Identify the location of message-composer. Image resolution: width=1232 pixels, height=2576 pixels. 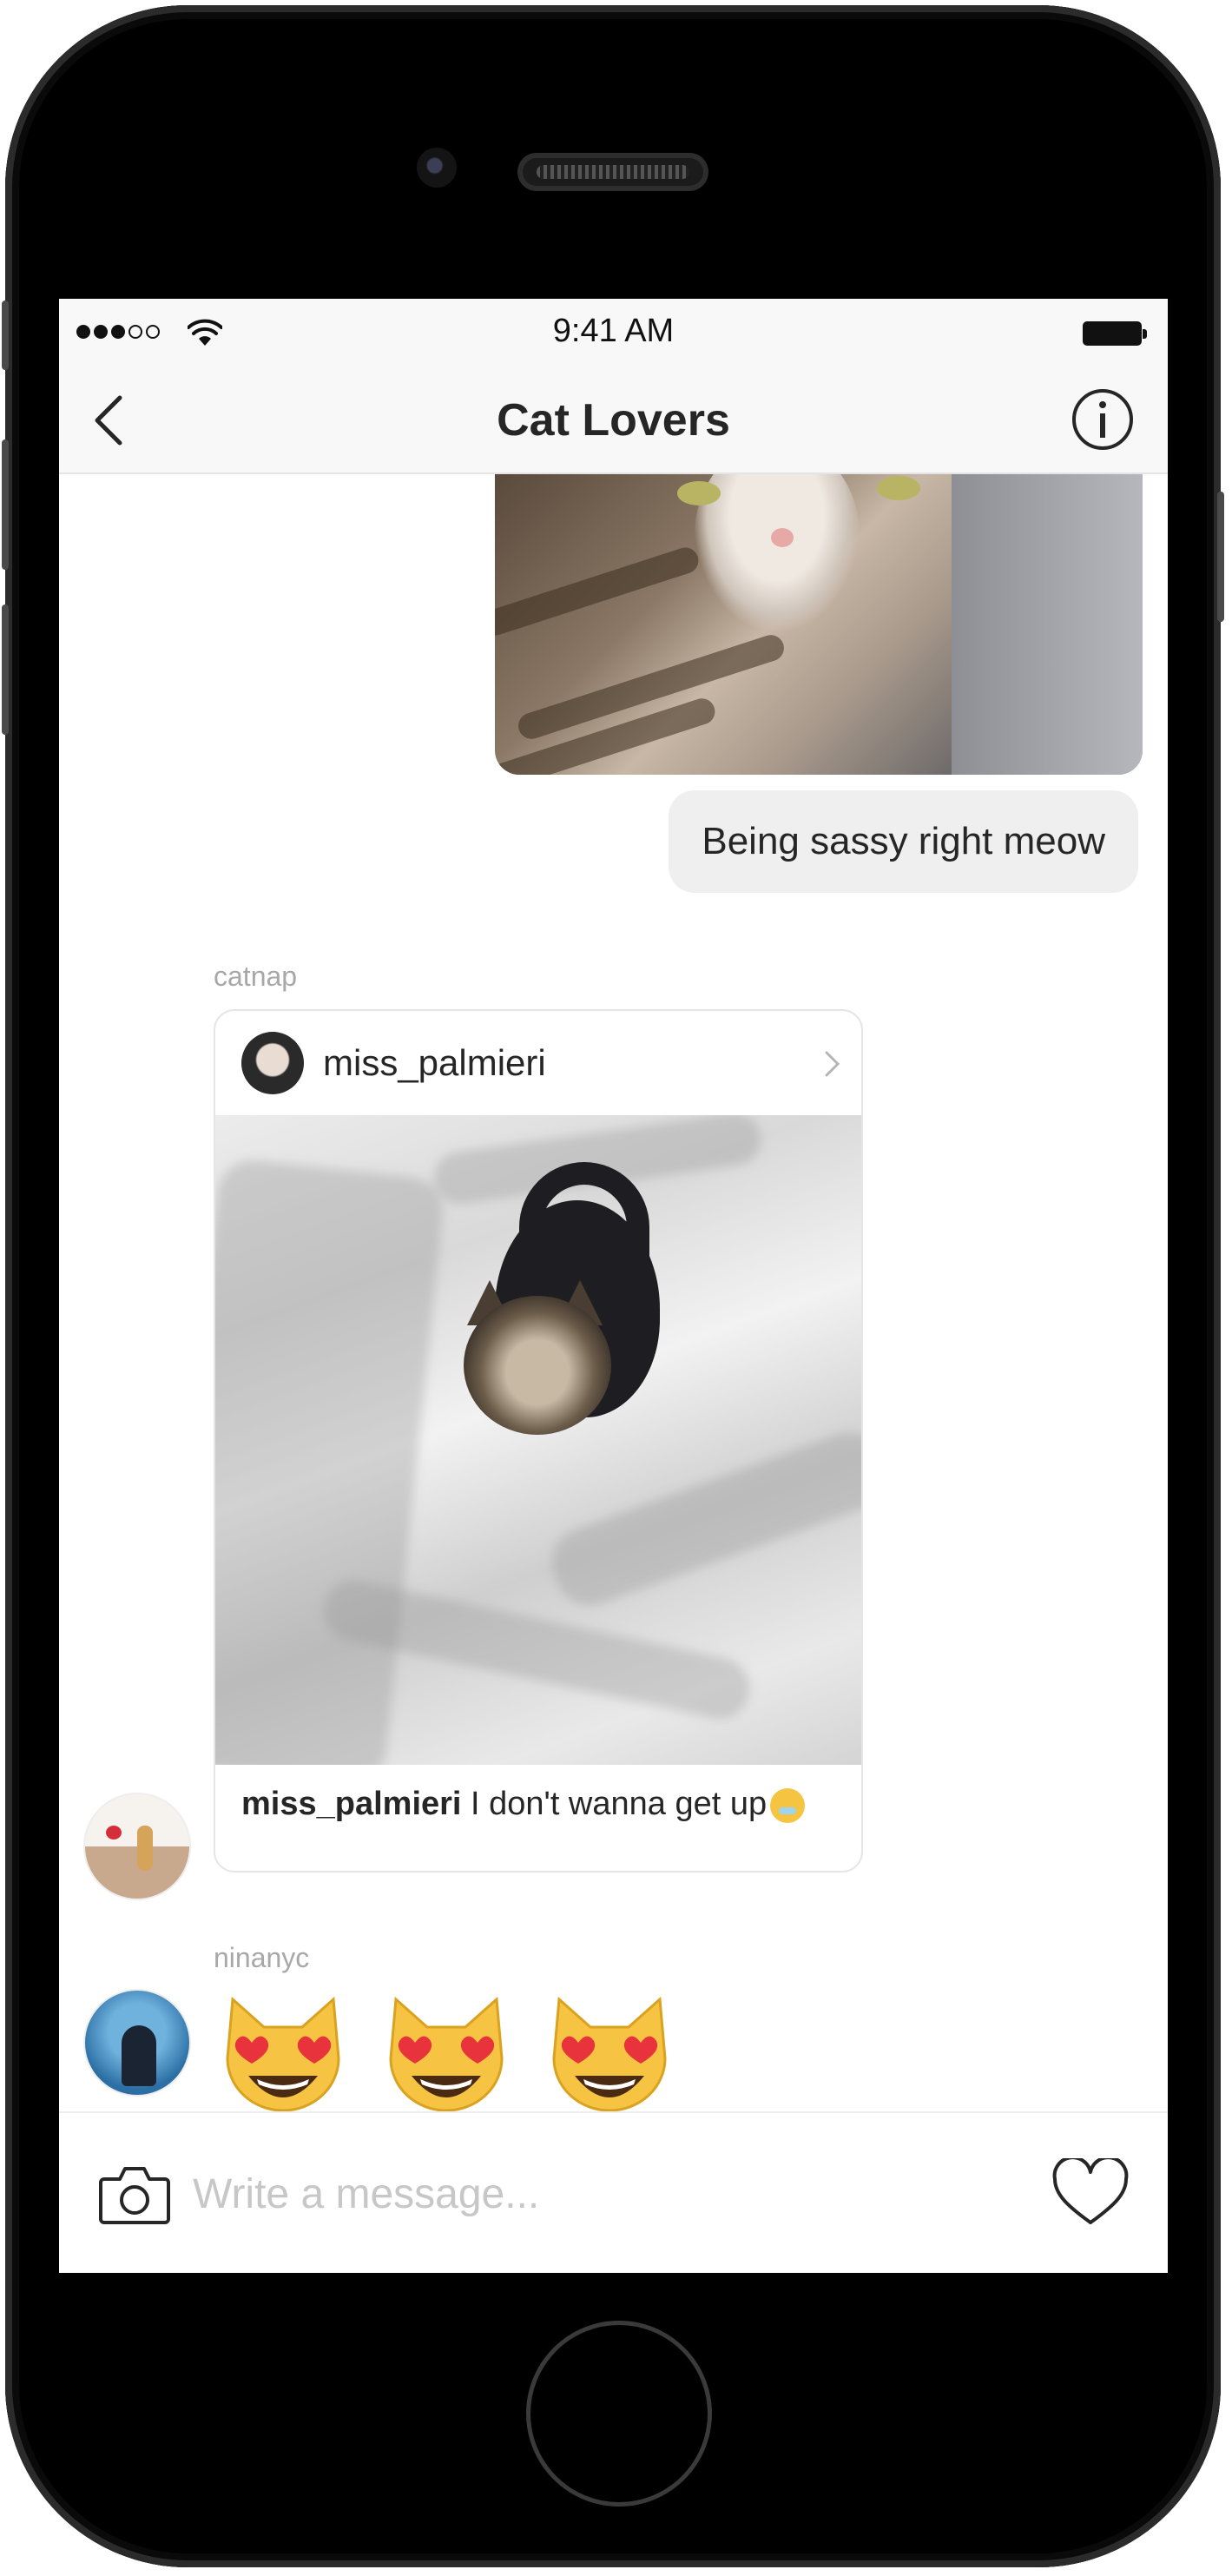
(613, 2192).